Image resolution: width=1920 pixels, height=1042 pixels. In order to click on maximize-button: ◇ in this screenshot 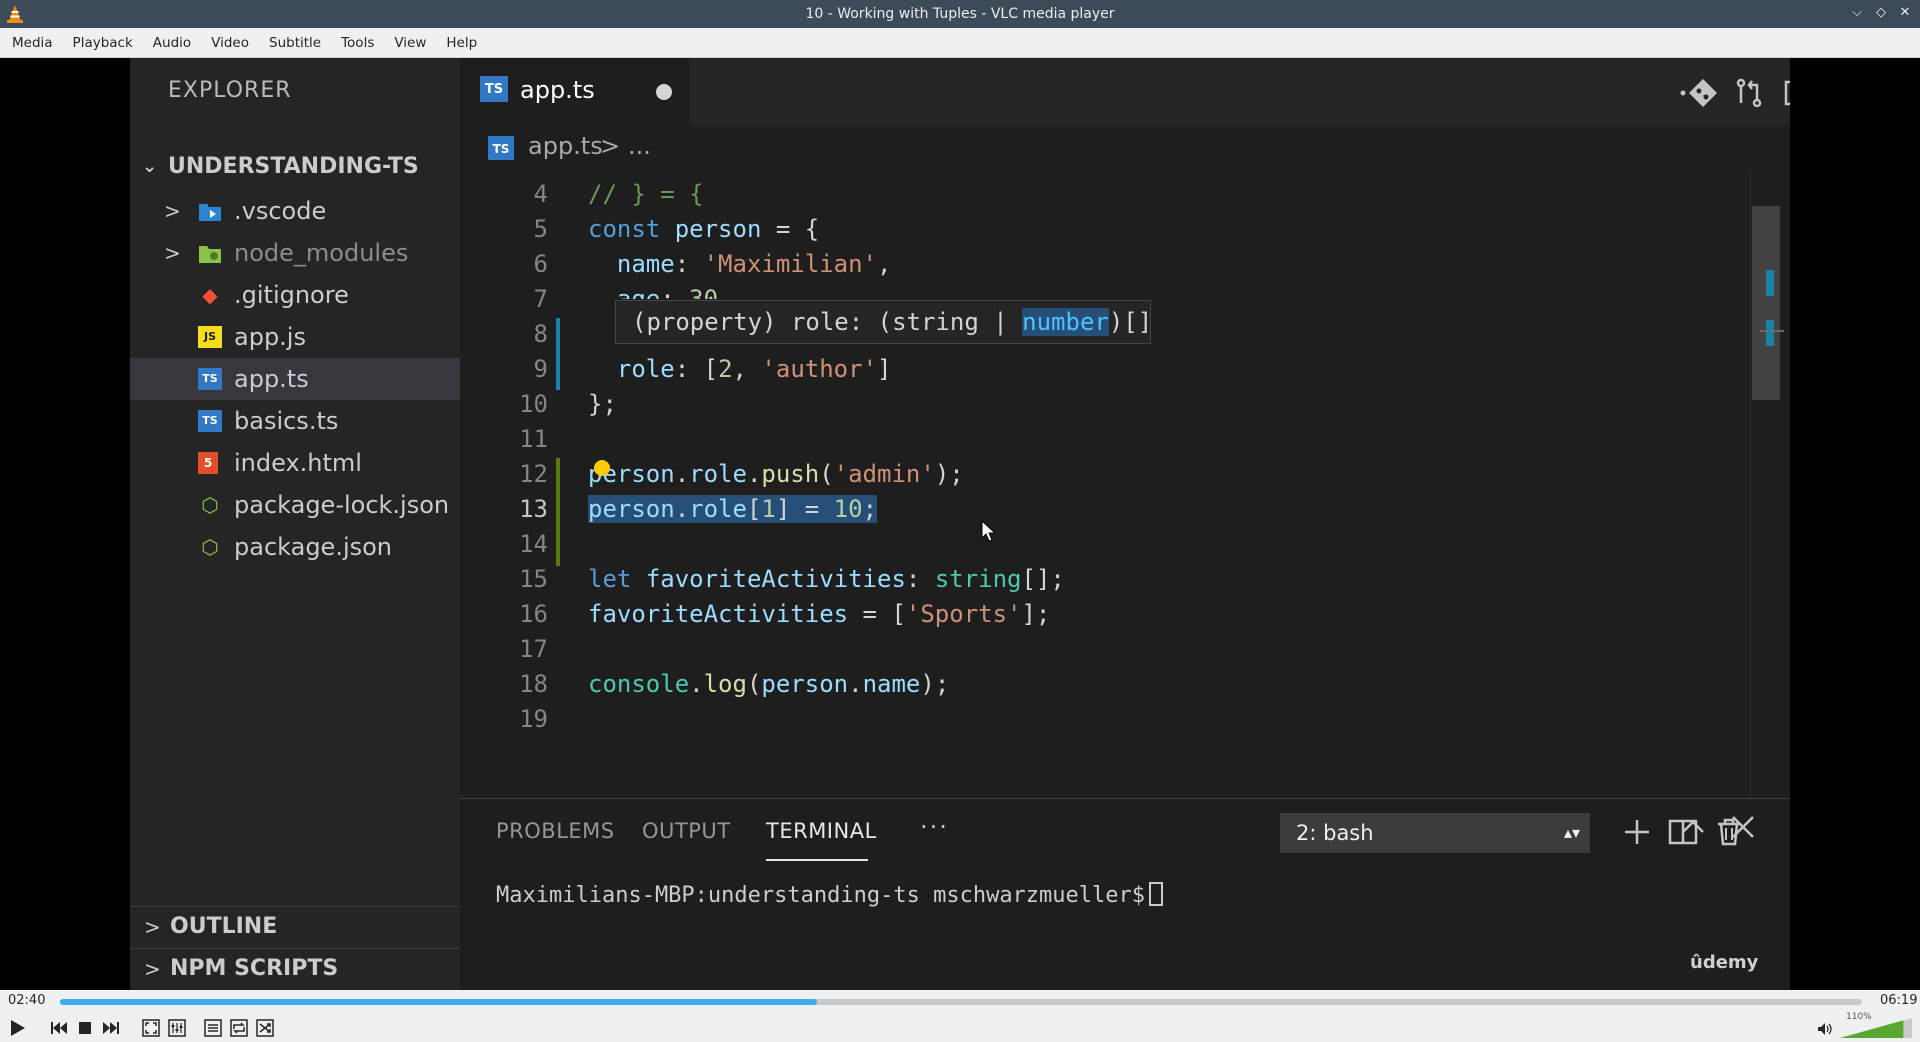, I will do `click(1881, 13)`.